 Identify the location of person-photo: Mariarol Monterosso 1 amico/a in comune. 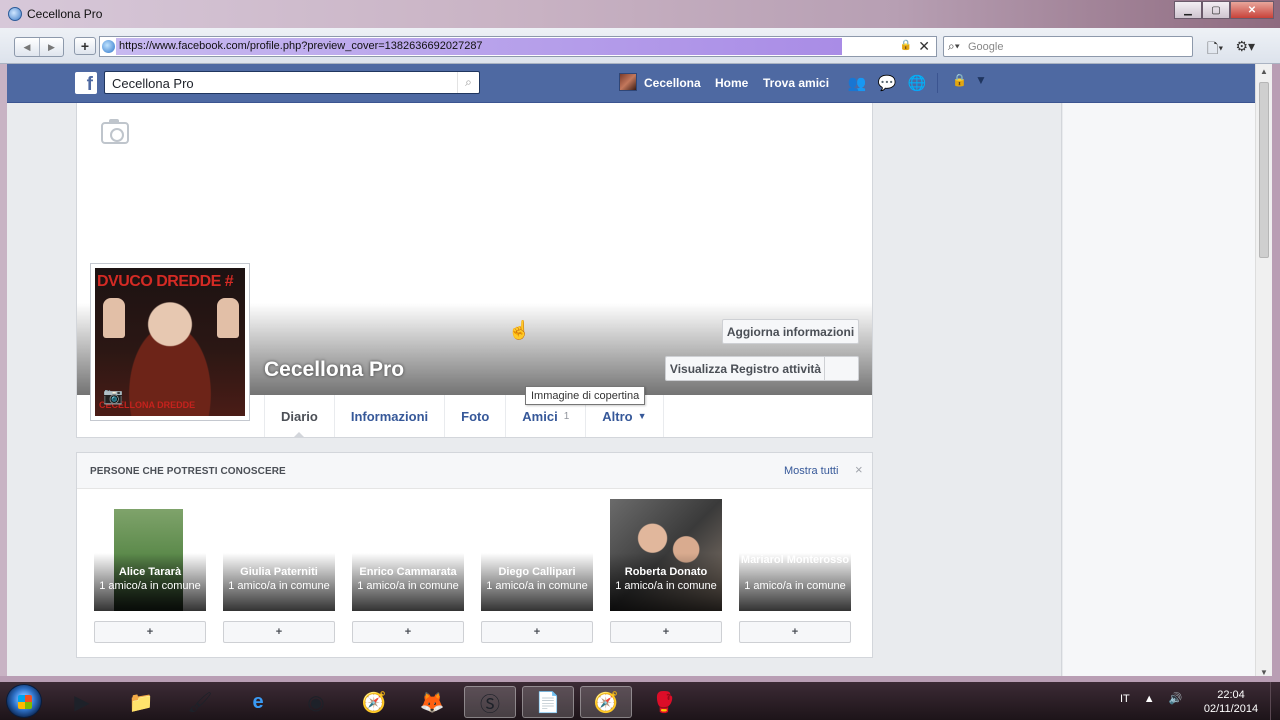
(795, 555).